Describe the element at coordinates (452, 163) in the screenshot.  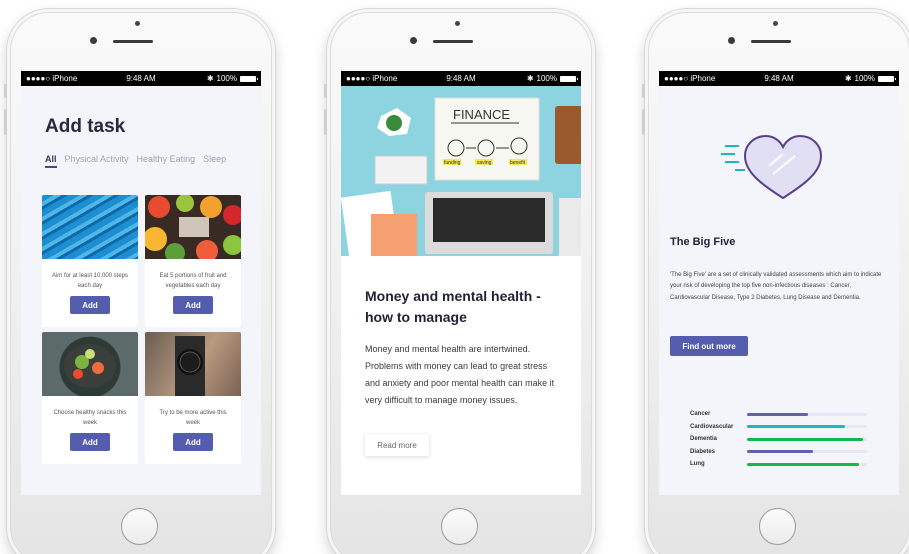
I see `finance-label-funding: funding` at that location.